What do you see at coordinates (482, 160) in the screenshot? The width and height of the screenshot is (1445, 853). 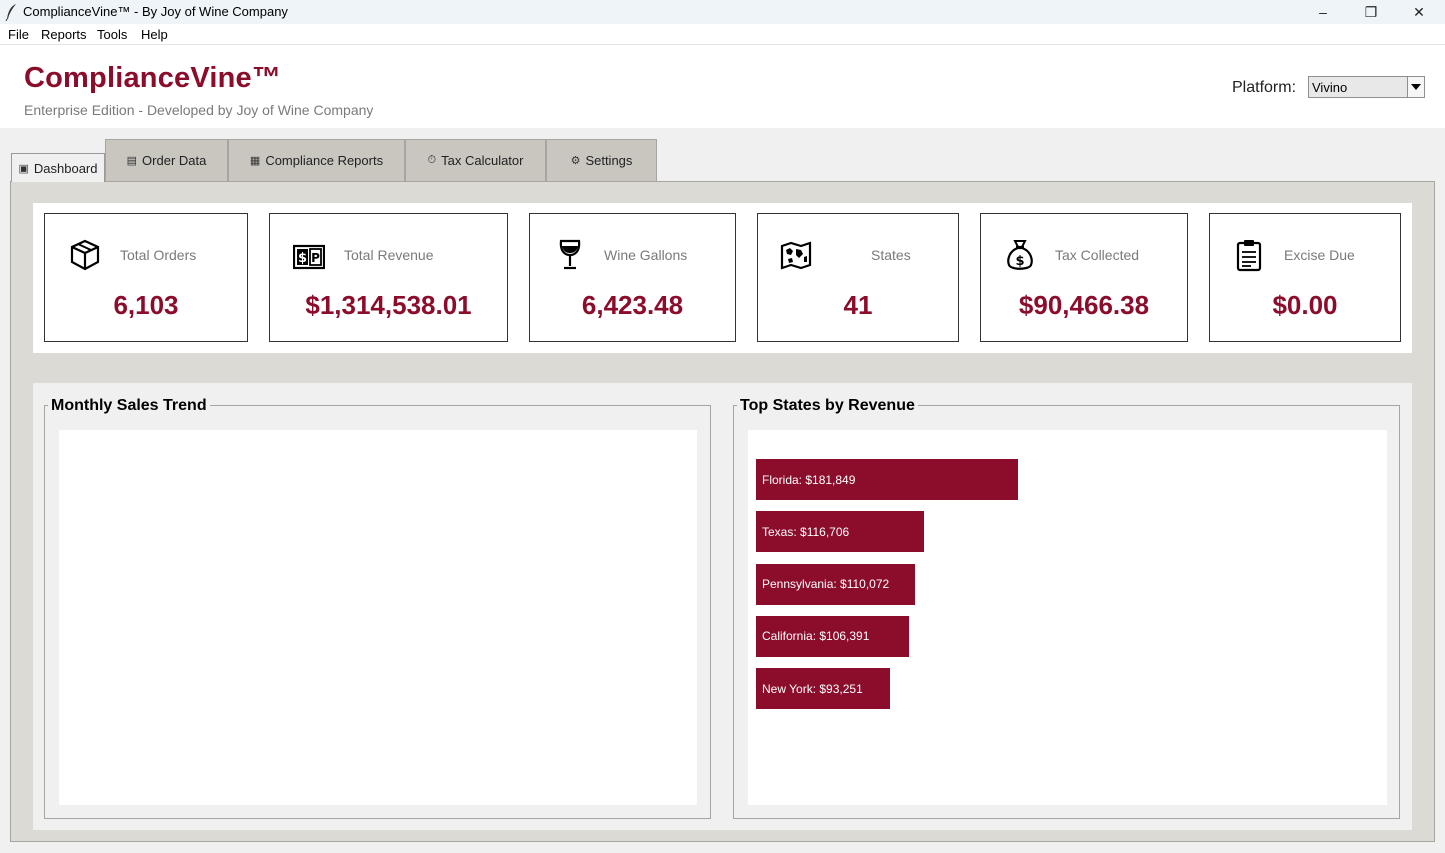 I see `tab-label: Tax Calculator` at bounding box center [482, 160].